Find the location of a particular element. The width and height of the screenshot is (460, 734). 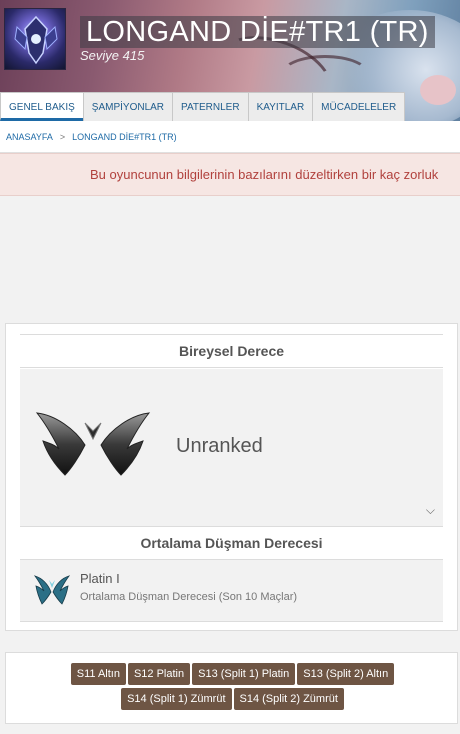

breadcrumb-home-link: ANASAYFA is located at coordinates (29, 137).